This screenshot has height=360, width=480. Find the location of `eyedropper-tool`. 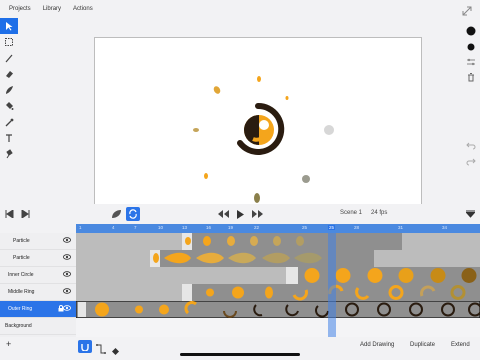

eyedropper-tool is located at coordinates (9, 122).